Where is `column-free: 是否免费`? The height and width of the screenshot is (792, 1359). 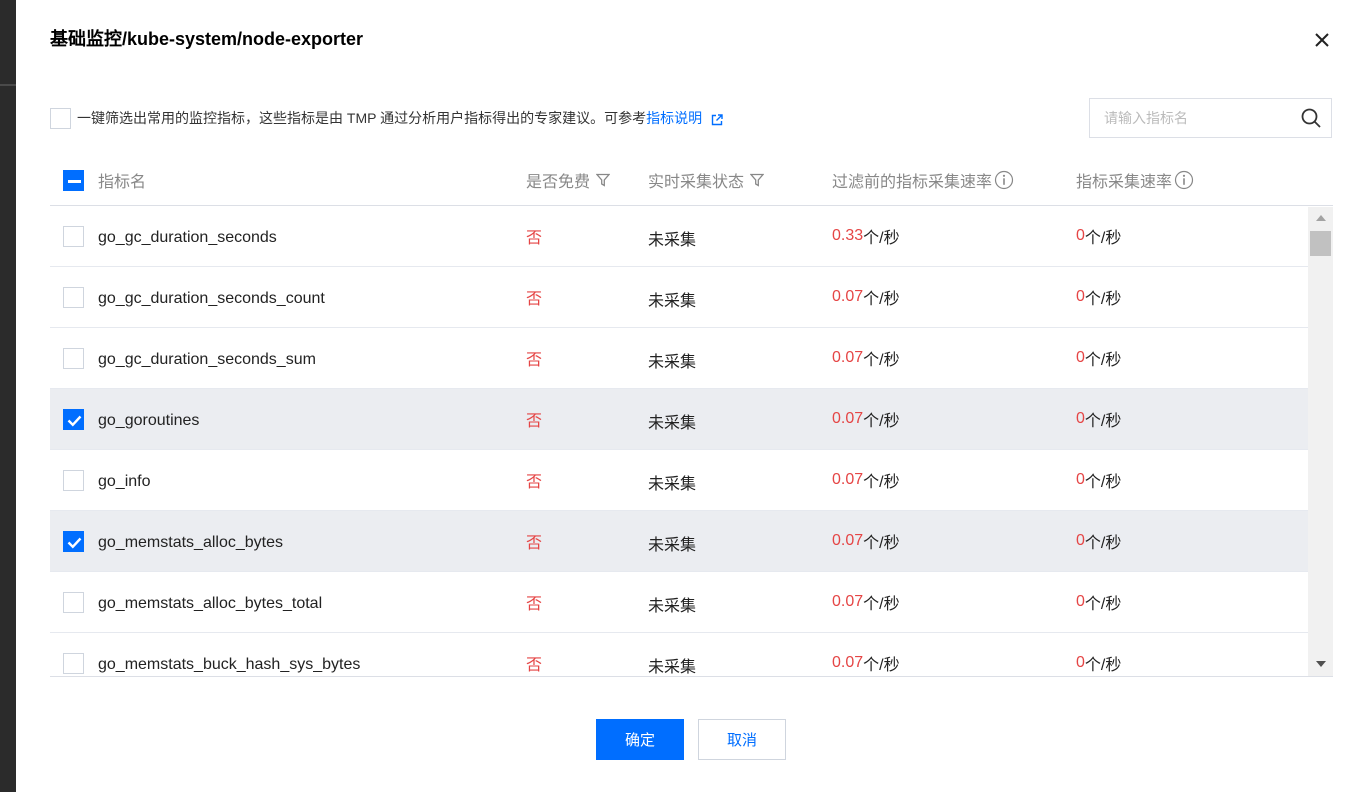
column-free: 是否免费 is located at coordinates (568, 180).